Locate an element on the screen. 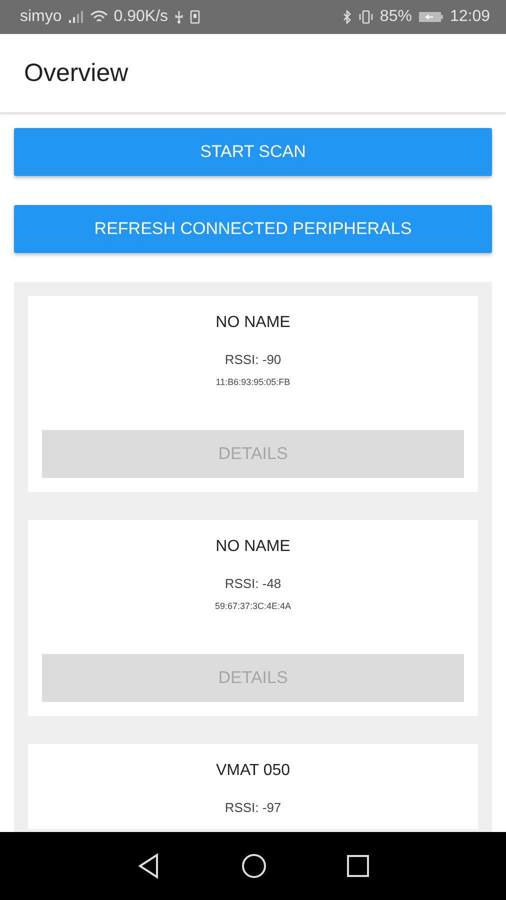  device-address: 59:67:37:3C:4E:4A is located at coordinates (253, 606).